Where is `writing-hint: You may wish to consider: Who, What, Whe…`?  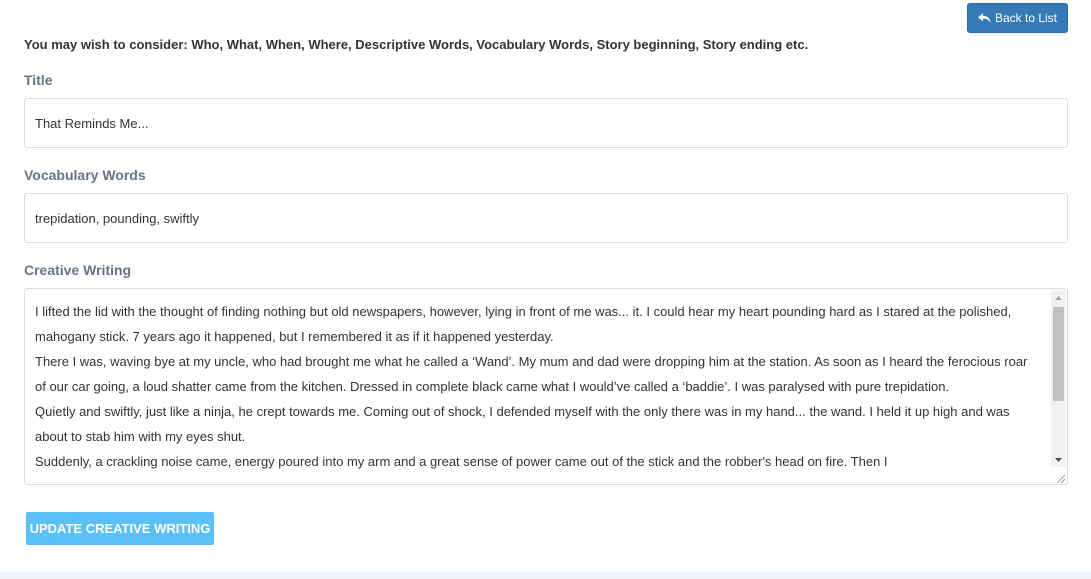
writing-hint: You may wish to consider: Who, What, Whe… is located at coordinates (416, 44).